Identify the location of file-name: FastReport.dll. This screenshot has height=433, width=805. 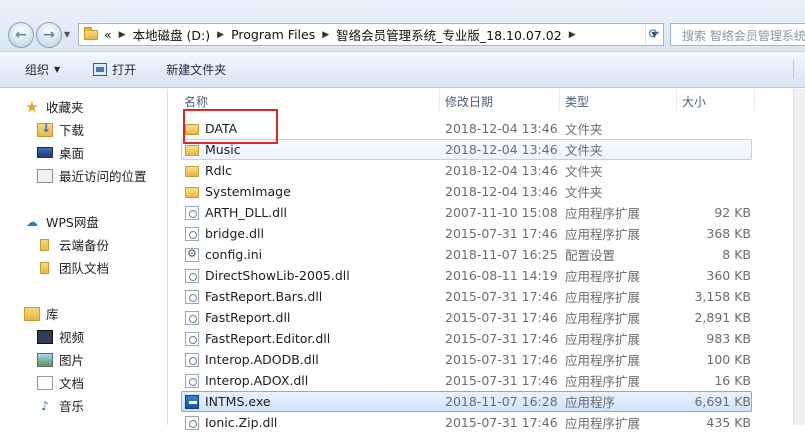
(248, 317).